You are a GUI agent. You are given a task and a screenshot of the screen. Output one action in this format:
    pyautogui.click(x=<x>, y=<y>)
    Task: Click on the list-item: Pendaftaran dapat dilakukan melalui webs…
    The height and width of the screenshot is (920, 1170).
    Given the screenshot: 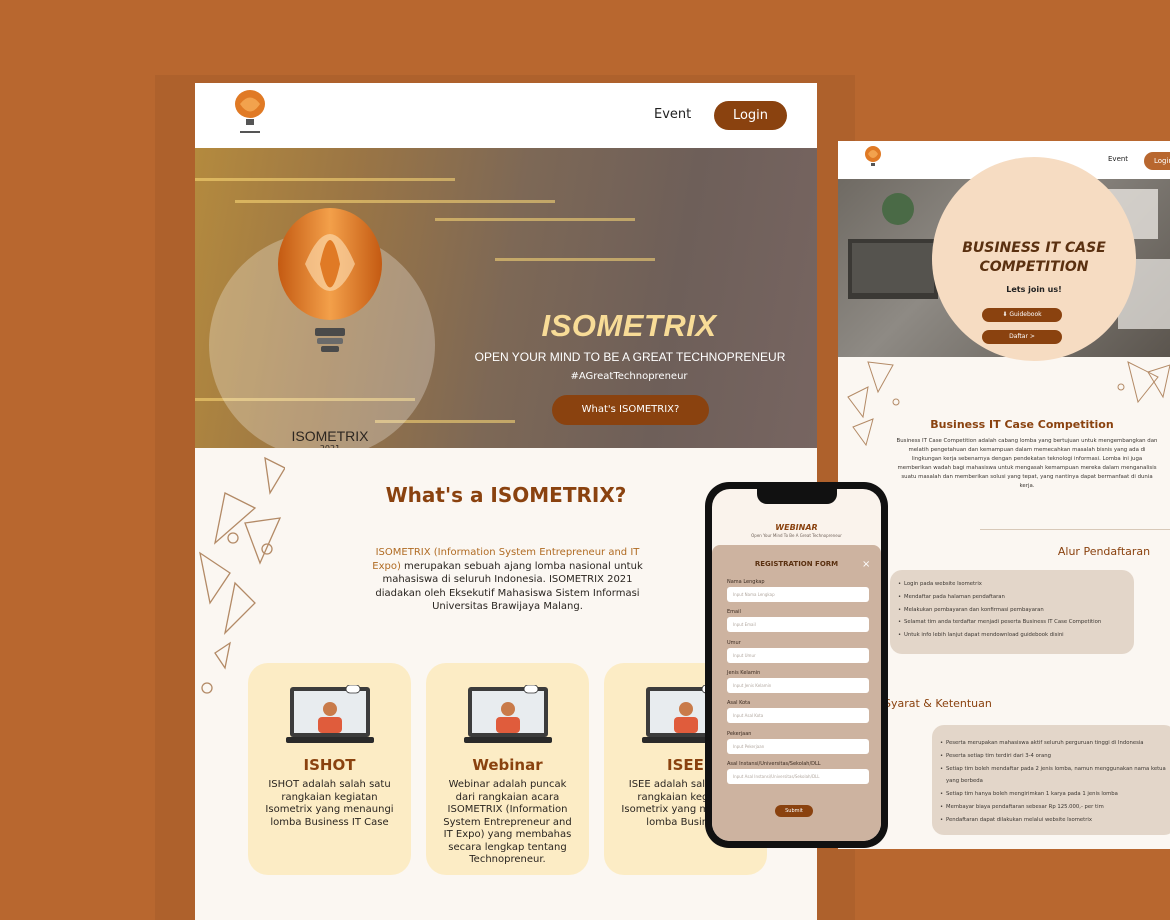 What is the action you would take?
    pyautogui.click(x=1051, y=820)
    